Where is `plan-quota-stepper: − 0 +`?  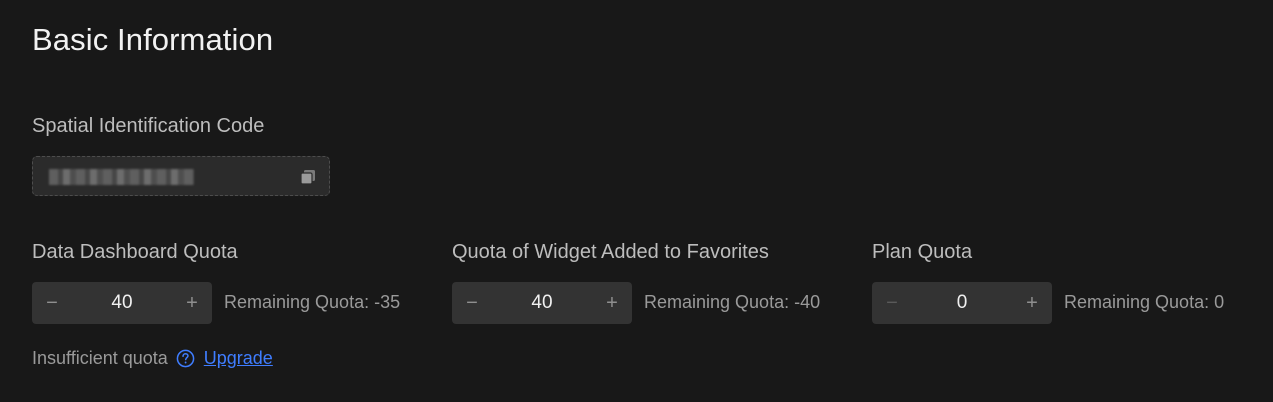 plan-quota-stepper: − 0 + is located at coordinates (962, 303).